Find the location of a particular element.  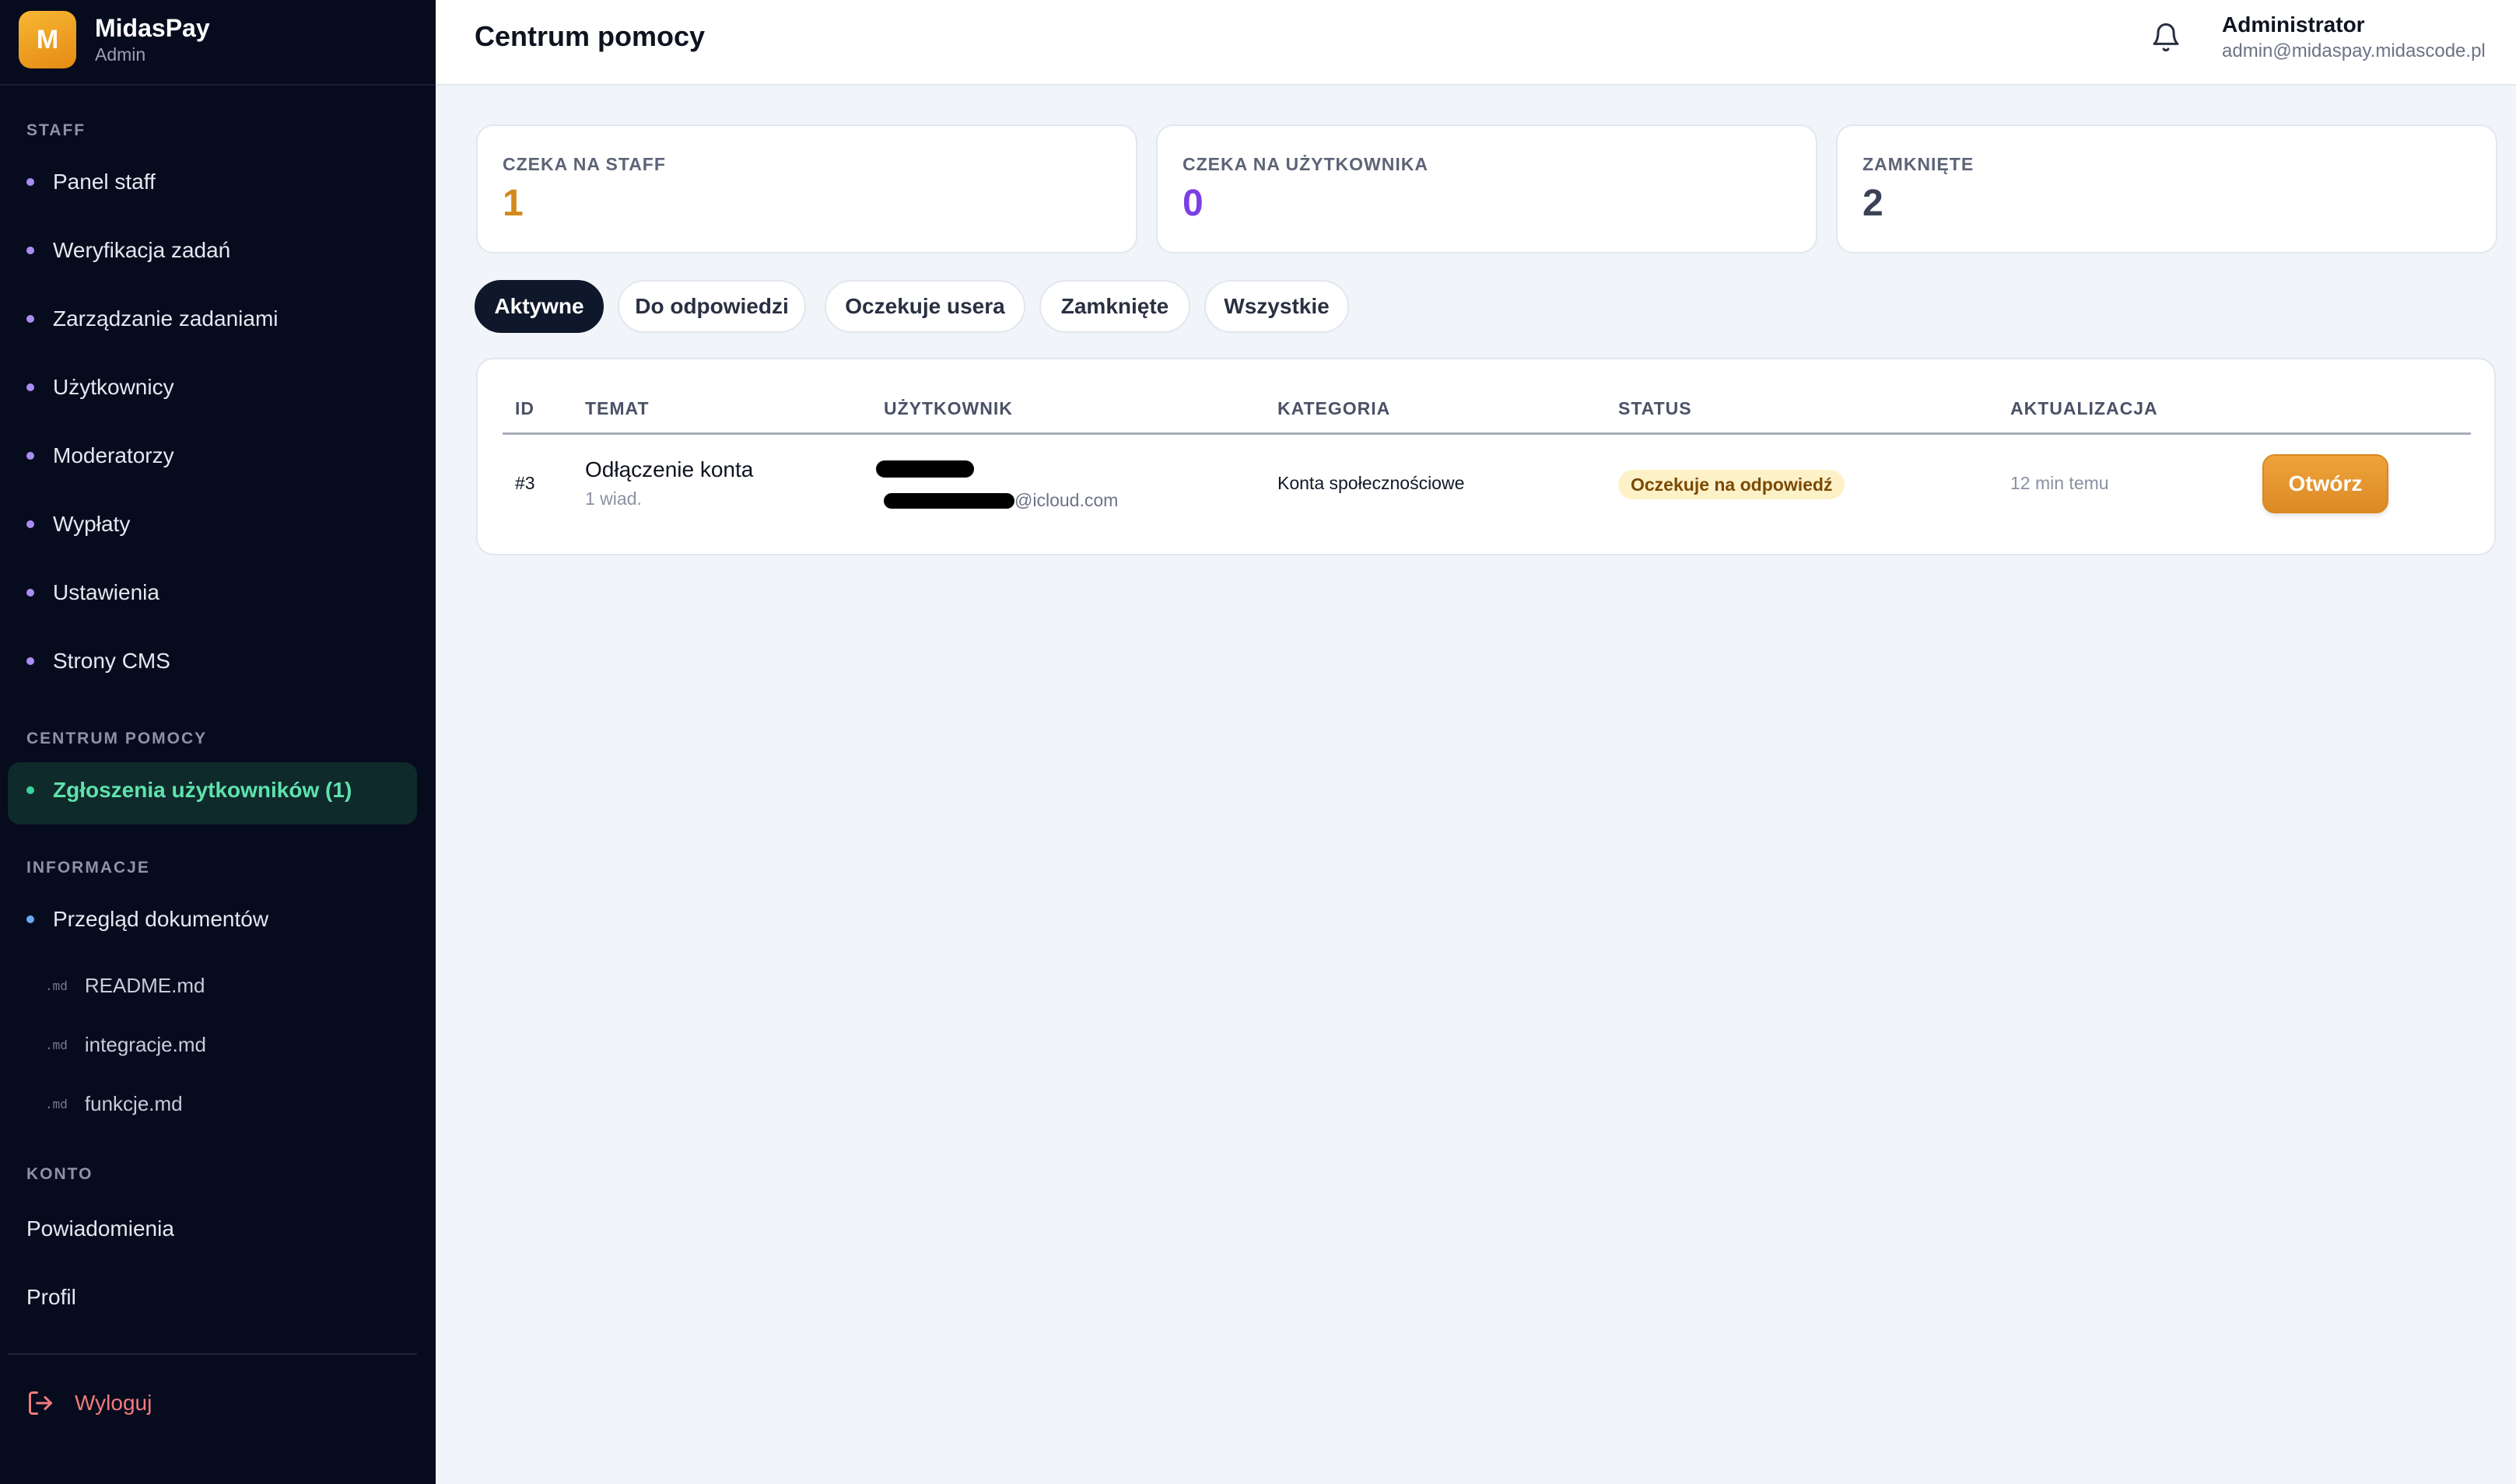

column-header-user: UŻYTKOWNIK is located at coordinates (949, 408).